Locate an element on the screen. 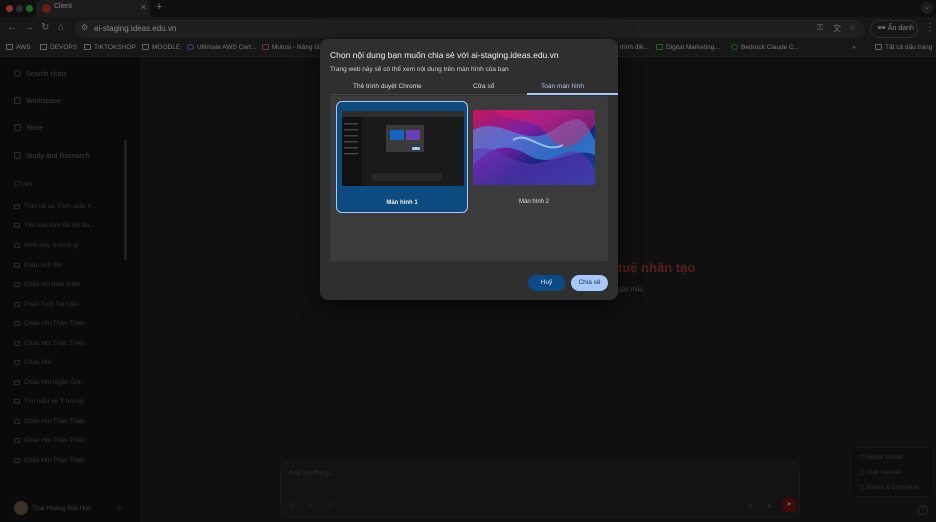 This screenshot has width=936, height=522. screen-option-2: Màn hình 2 is located at coordinates (534, 157).